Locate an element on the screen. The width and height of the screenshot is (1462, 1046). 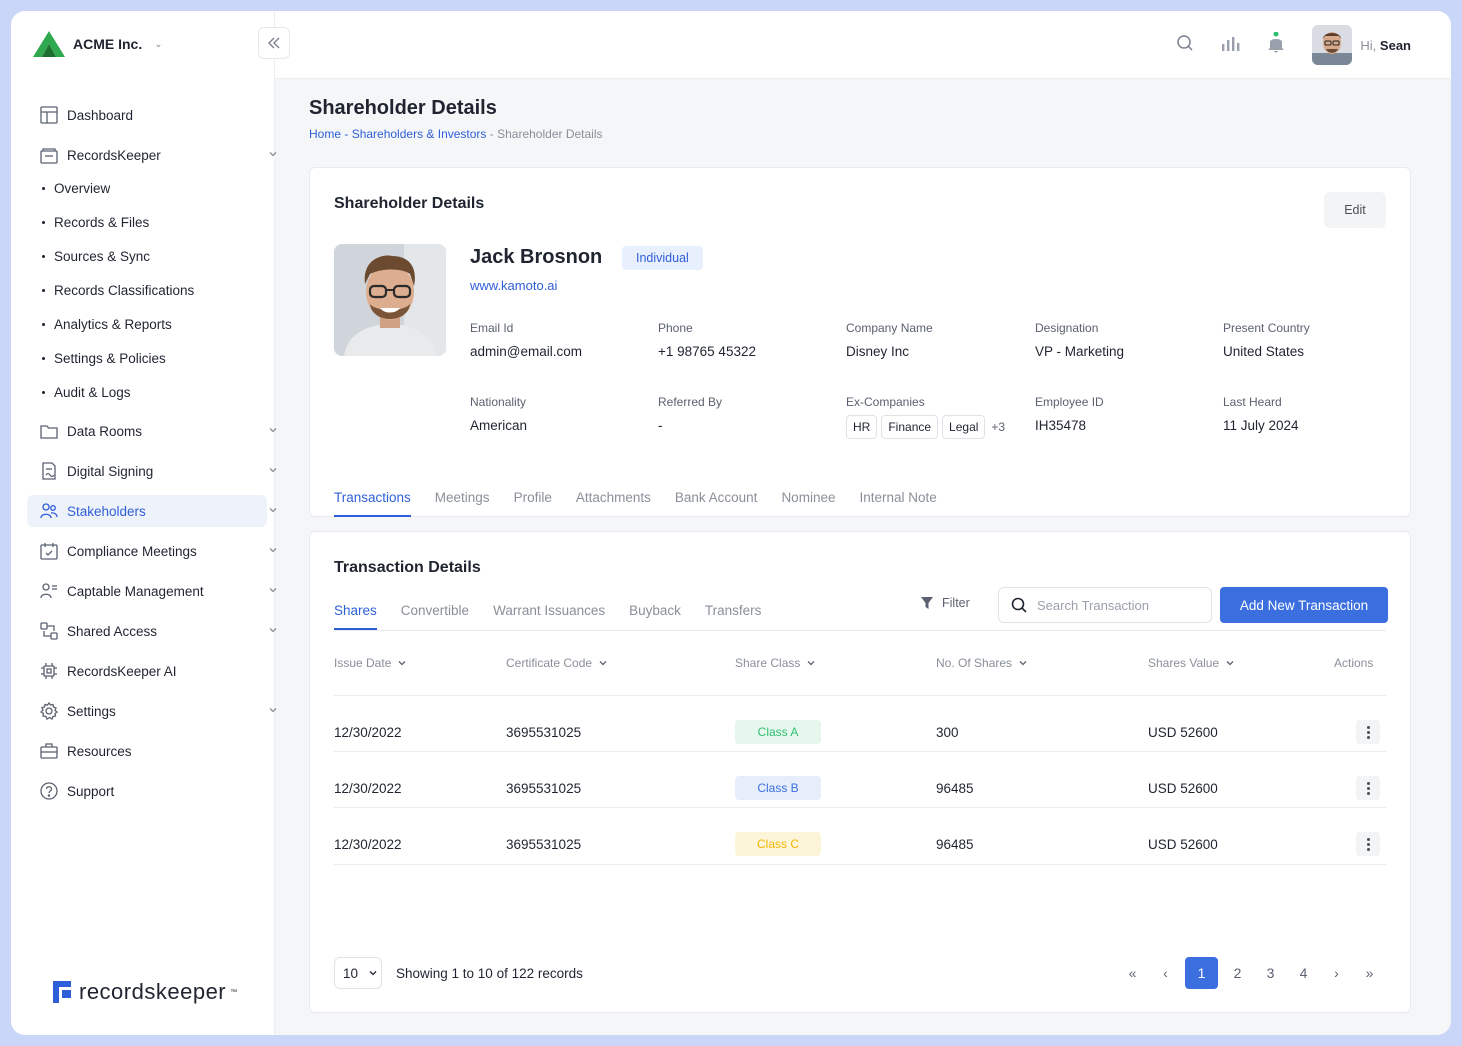
org-switcher: ACME Inc. ⌄ is located at coordinates (98, 44).